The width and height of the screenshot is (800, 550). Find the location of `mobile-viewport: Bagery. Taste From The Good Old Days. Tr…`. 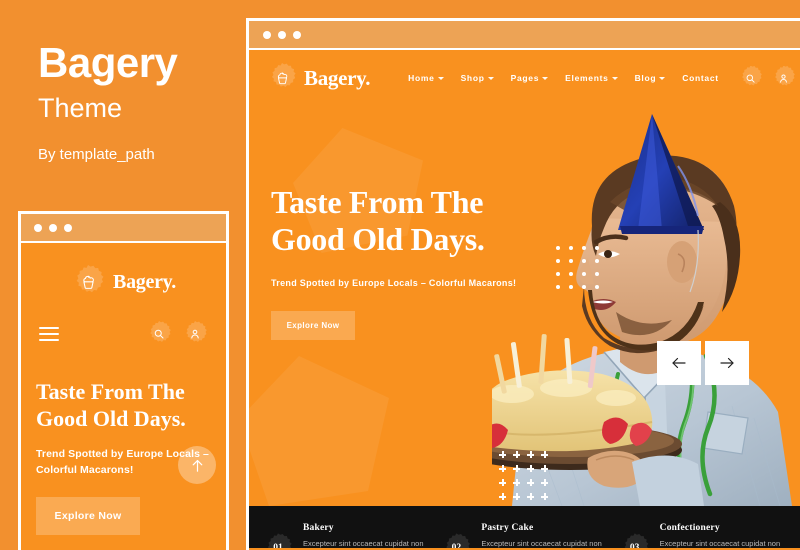

mobile-viewport: Bagery. Taste From The Good Old Days. Tr… is located at coordinates (123, 395).